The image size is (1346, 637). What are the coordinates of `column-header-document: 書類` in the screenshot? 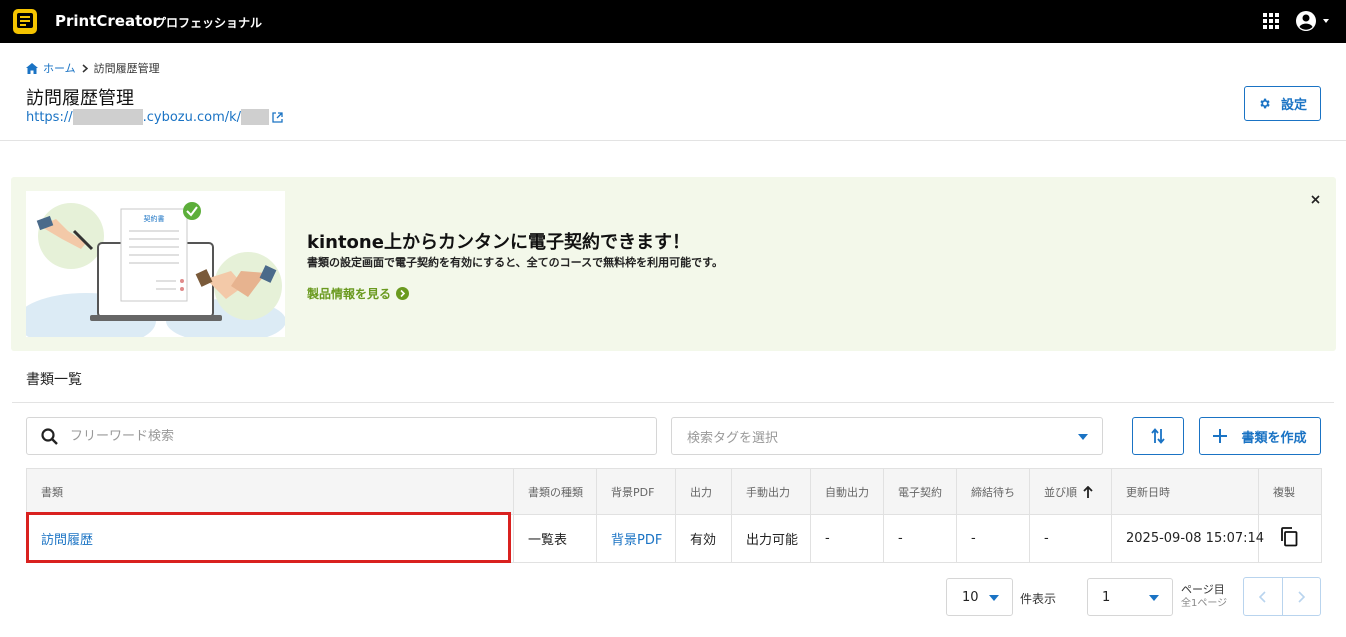 It's located at (270, 491).